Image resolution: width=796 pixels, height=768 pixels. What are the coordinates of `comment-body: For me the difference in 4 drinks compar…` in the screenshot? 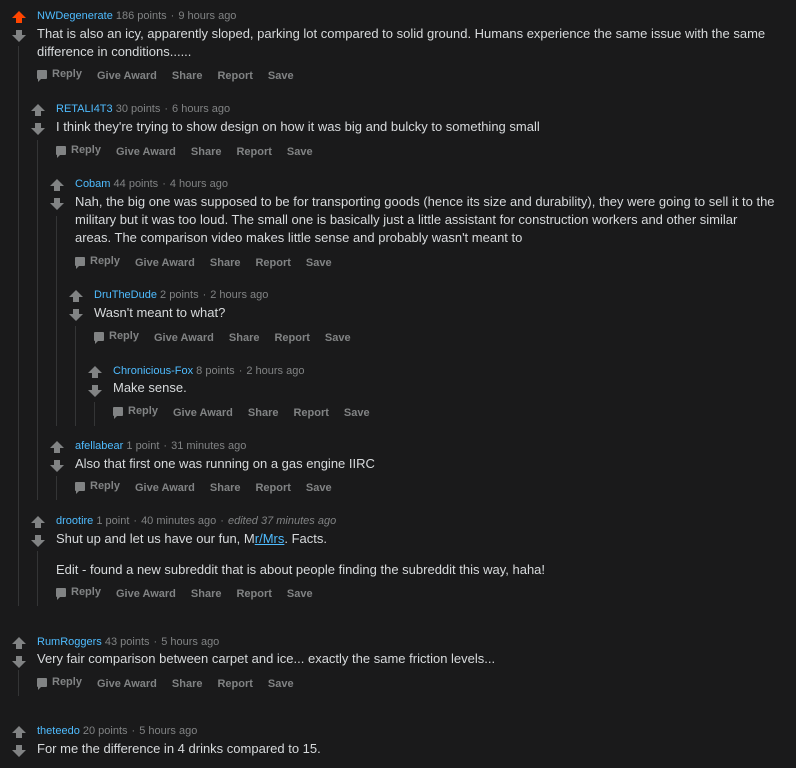 It's located at (179, 748).